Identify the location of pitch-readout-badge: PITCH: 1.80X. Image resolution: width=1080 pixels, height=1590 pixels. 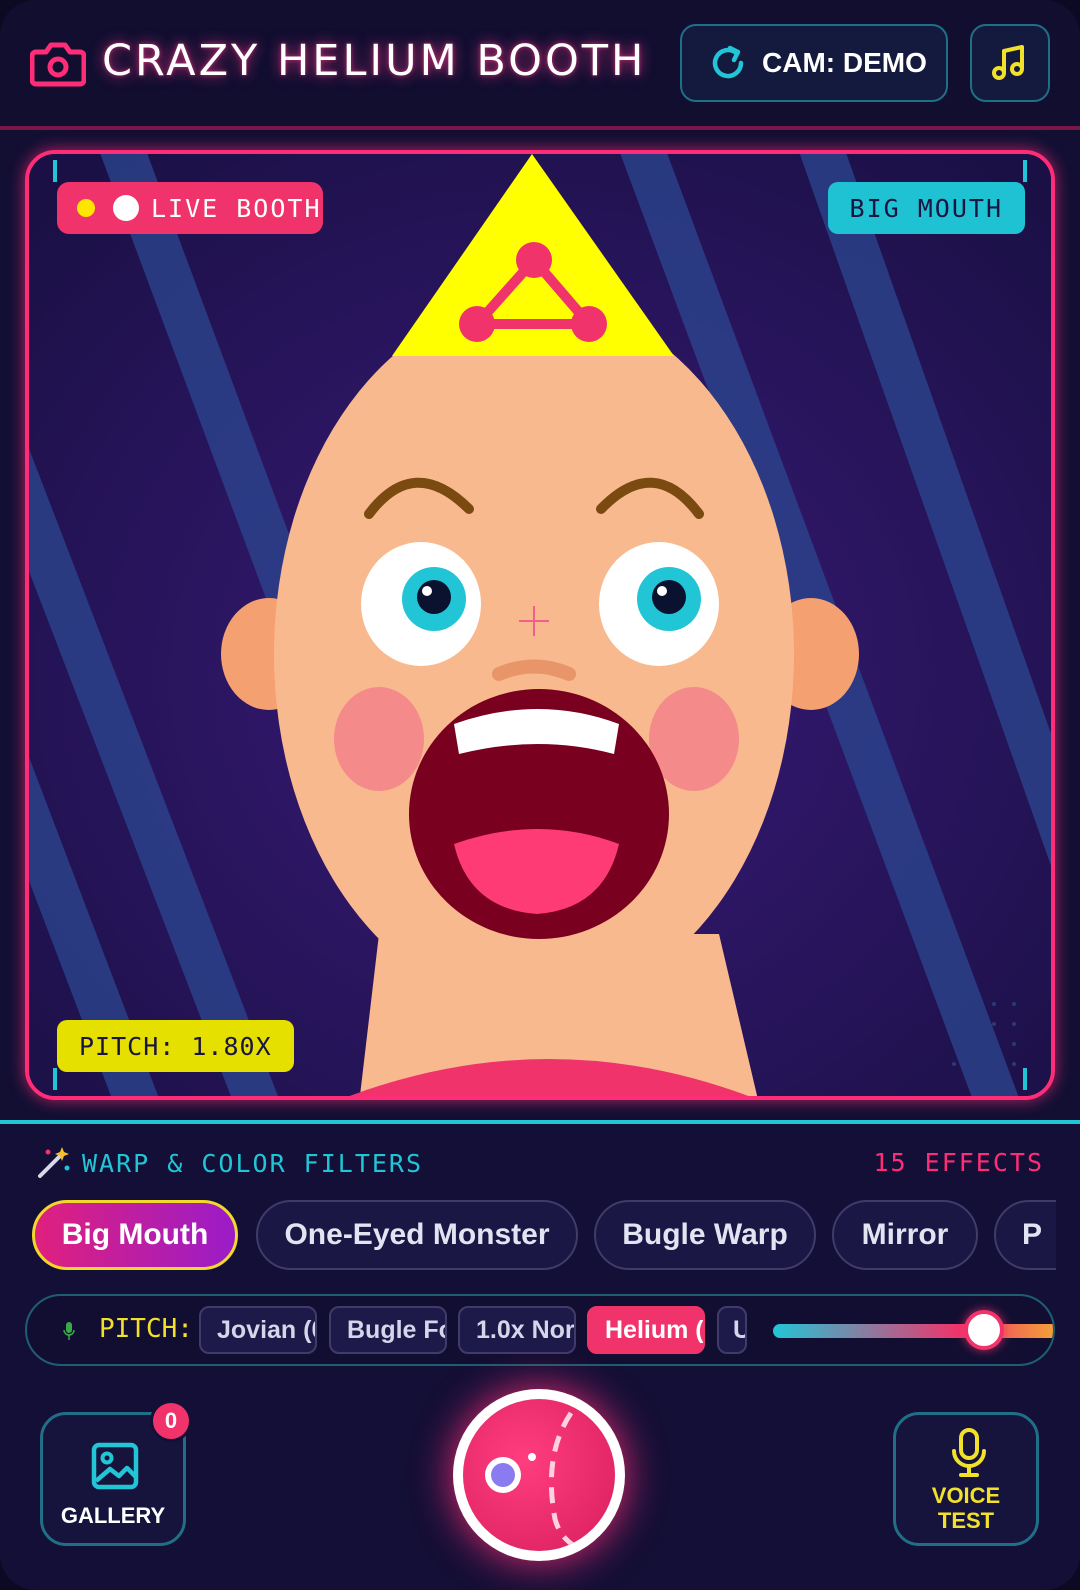
(175, 1046).